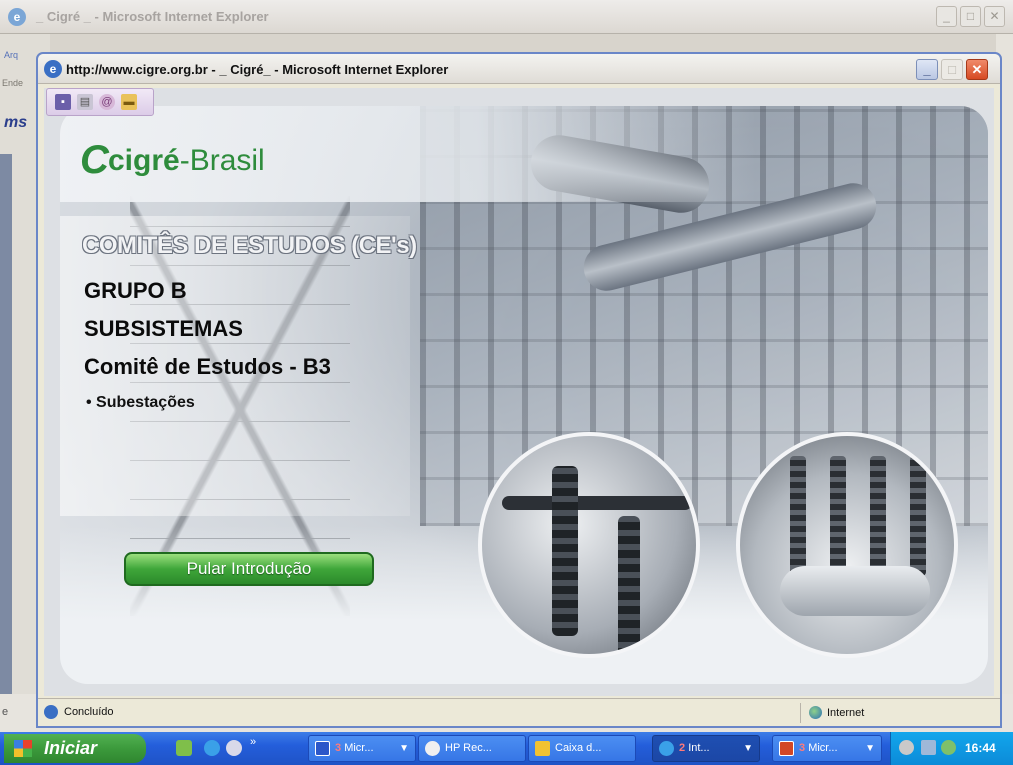 The height and width of the screenshot is (765, 1013). I want to click on back-status-icon: e, so click(5, 712).